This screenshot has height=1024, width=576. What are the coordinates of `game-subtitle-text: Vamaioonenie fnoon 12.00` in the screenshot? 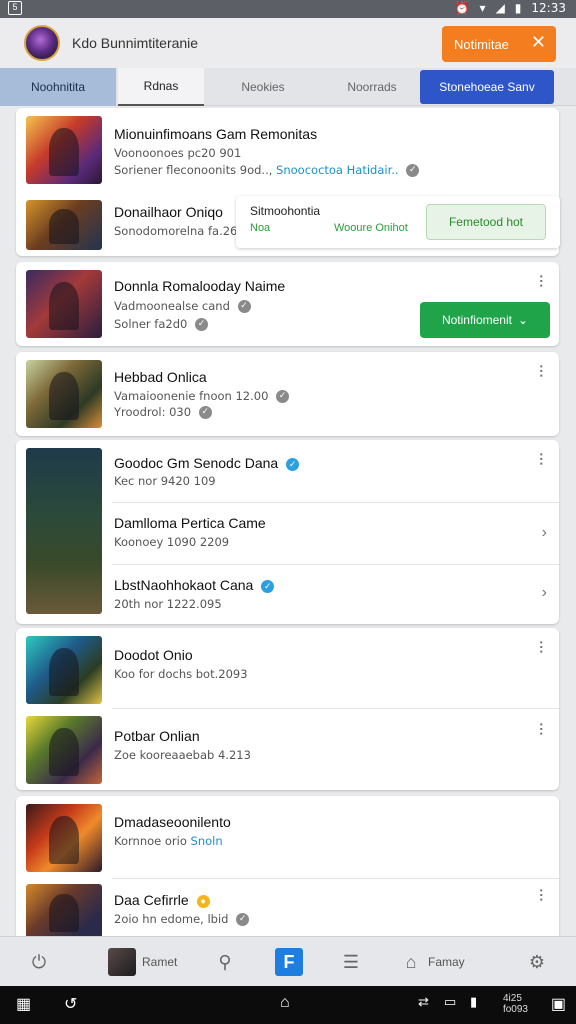 It's located at (191, 396).